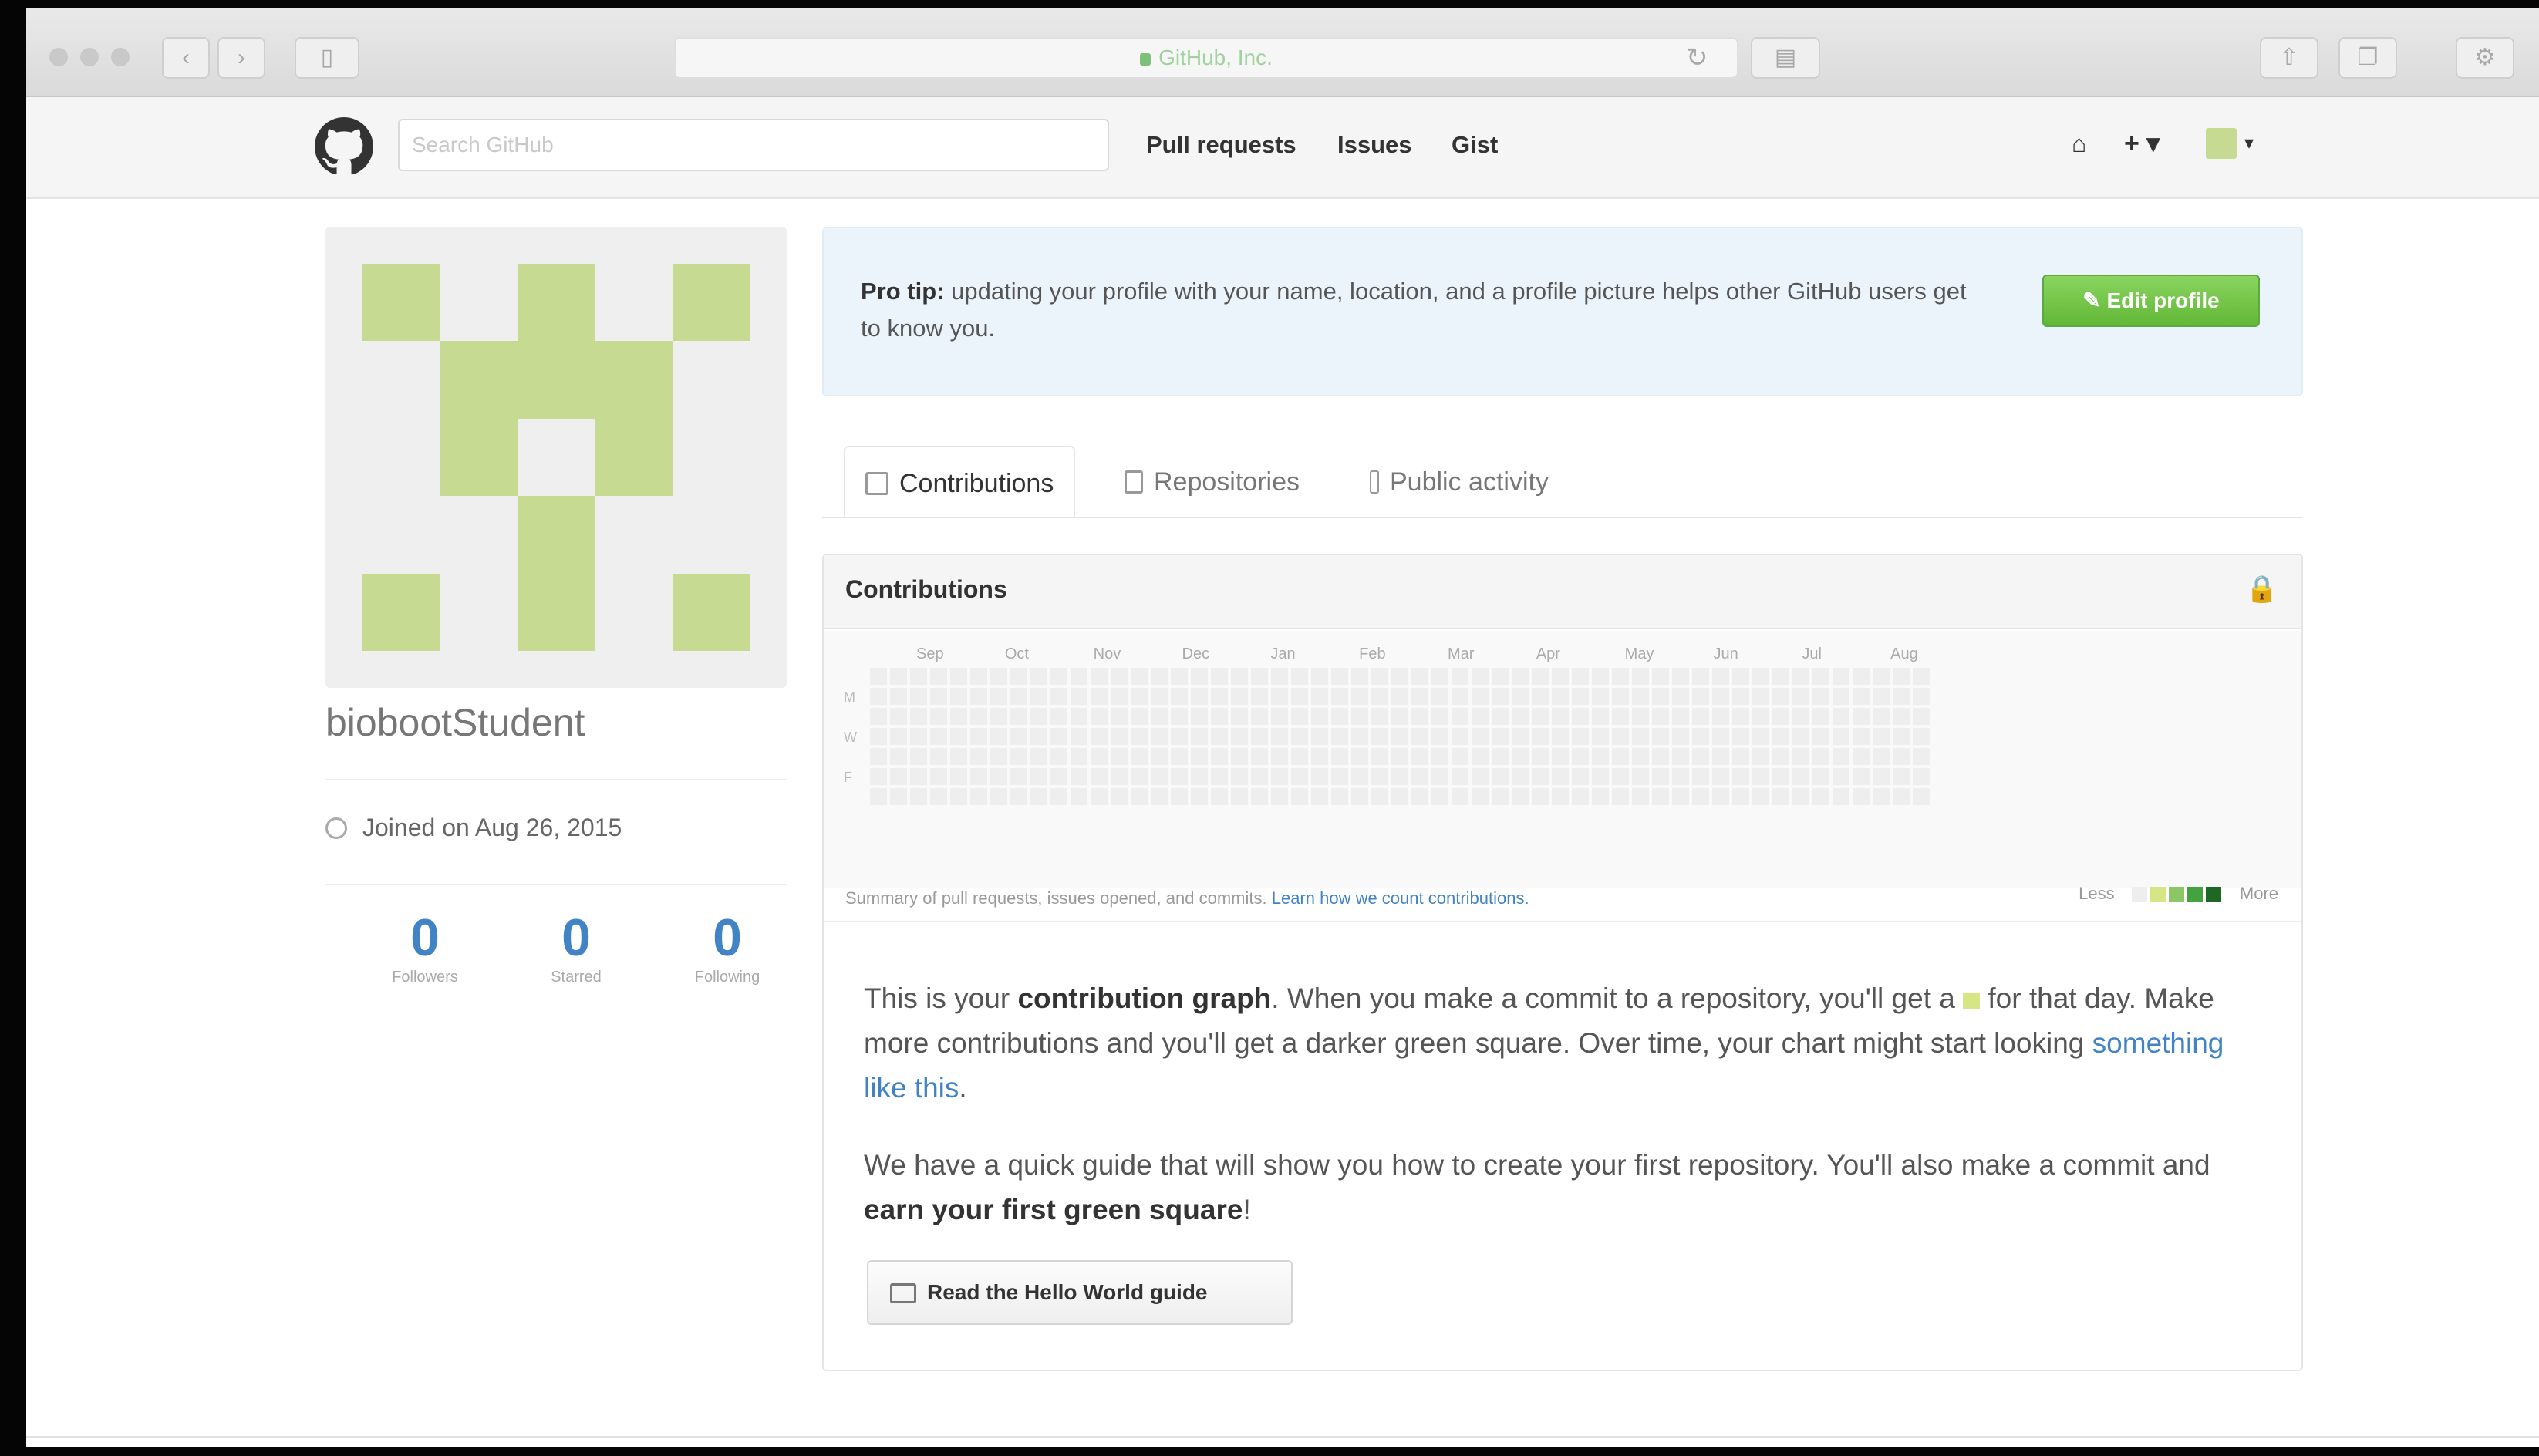 Image resolution: width=2539 pixels, height=1456 pixels. Describe the element at coordinates (425, 948) in the screenshot. I see `followers-stat: 0 Followers` at that location.